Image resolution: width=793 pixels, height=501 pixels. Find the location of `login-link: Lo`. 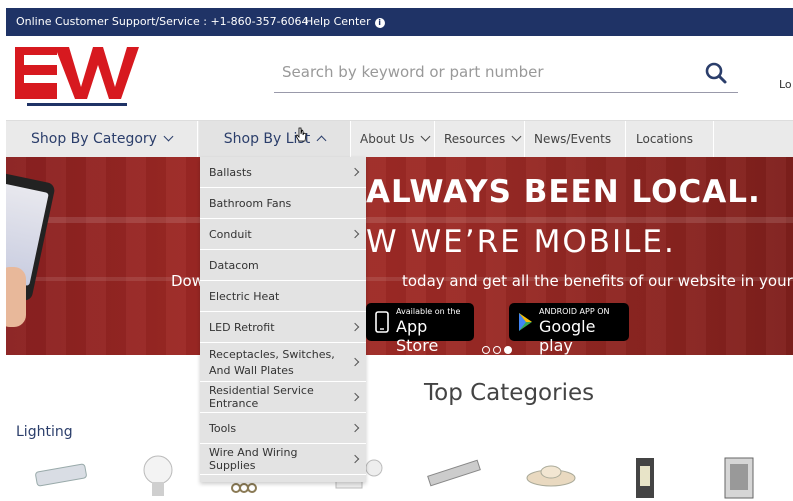

login-link: Lo is located at coordinates (785, 84).